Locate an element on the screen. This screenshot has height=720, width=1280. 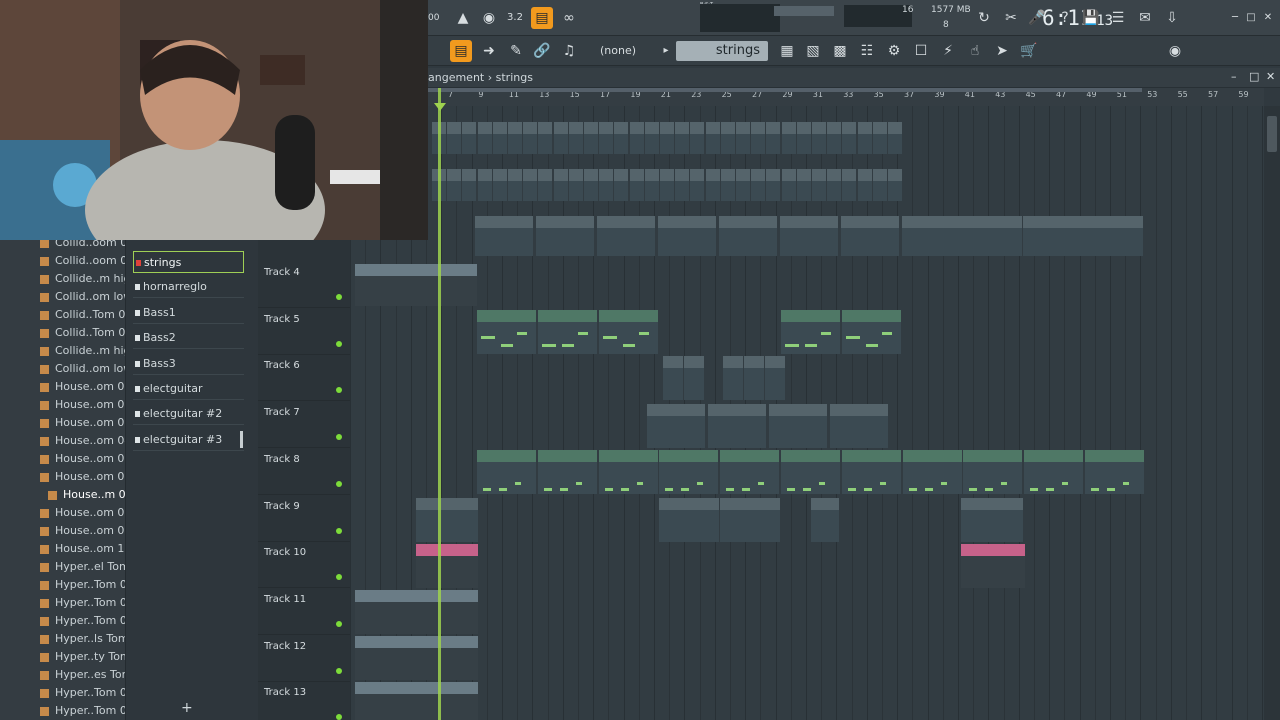
piano-roll-icon: ▩ is located at coordinates (840, 51).